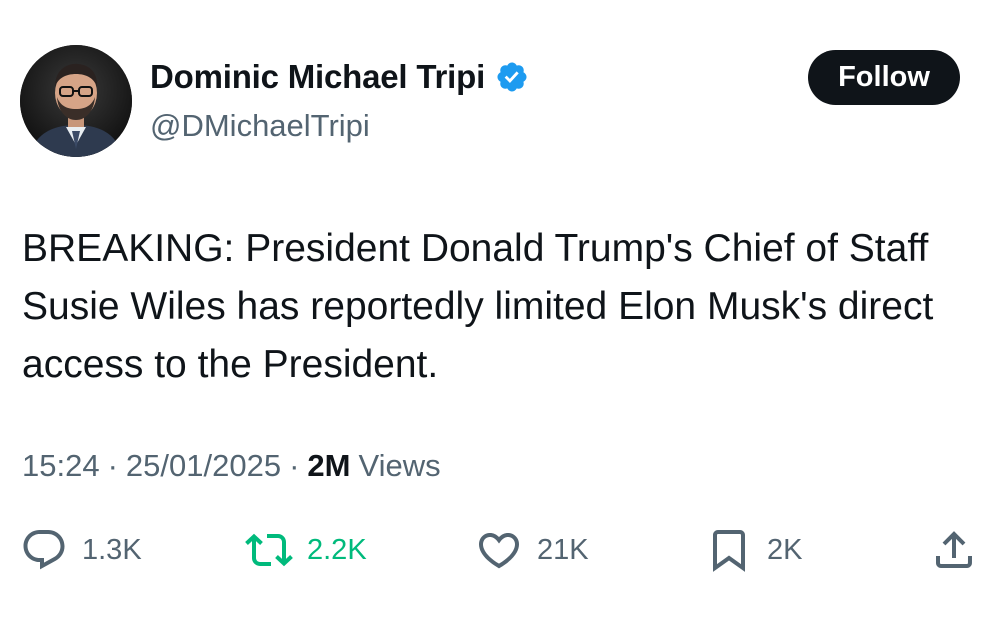 This screenshot has width=1000, height=629. Describe the element at coordinates (44, 550) in the screenshot. I see `reply-icon` at that location.